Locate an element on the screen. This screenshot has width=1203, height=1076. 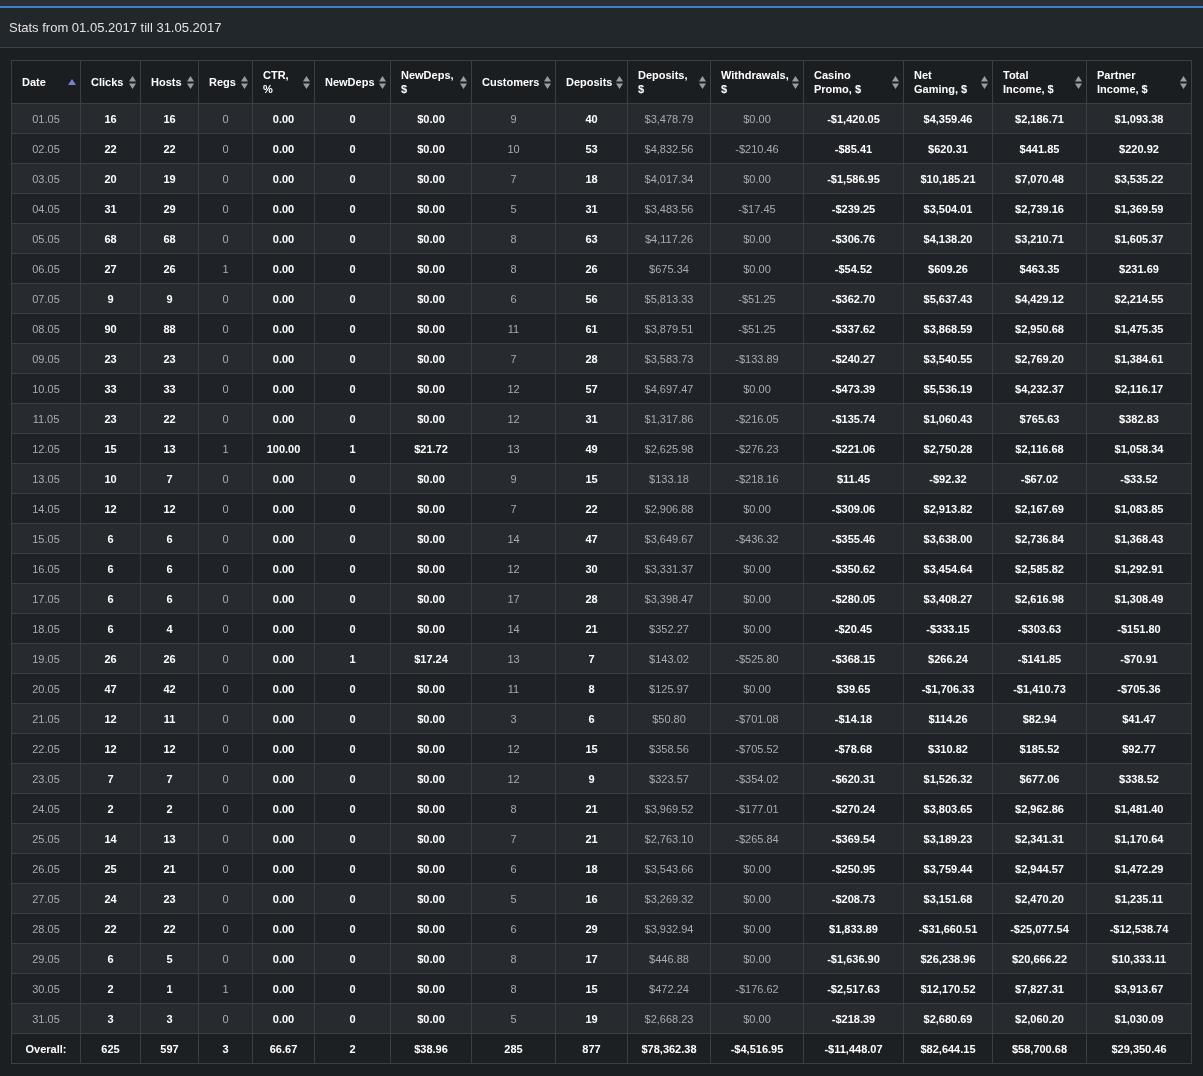
table-cell: -$20.45 is located at coordinates (853, 628).